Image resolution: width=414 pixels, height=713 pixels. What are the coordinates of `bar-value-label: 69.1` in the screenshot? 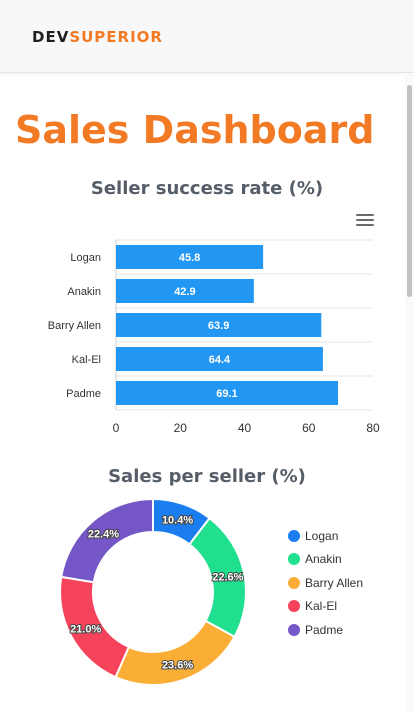 It's located at (226, 394).